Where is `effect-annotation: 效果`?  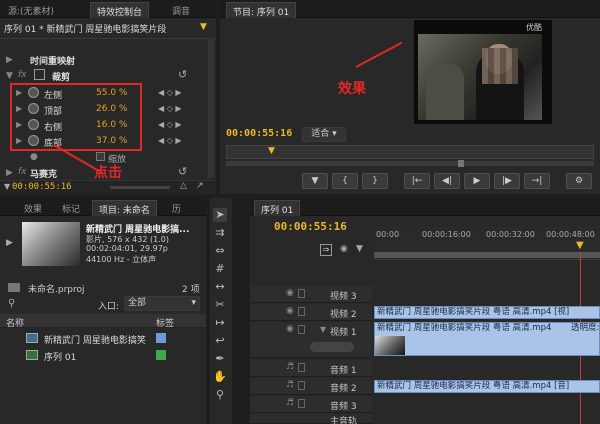
effect-annotation: 效果 is located at coordinates (352, 89).